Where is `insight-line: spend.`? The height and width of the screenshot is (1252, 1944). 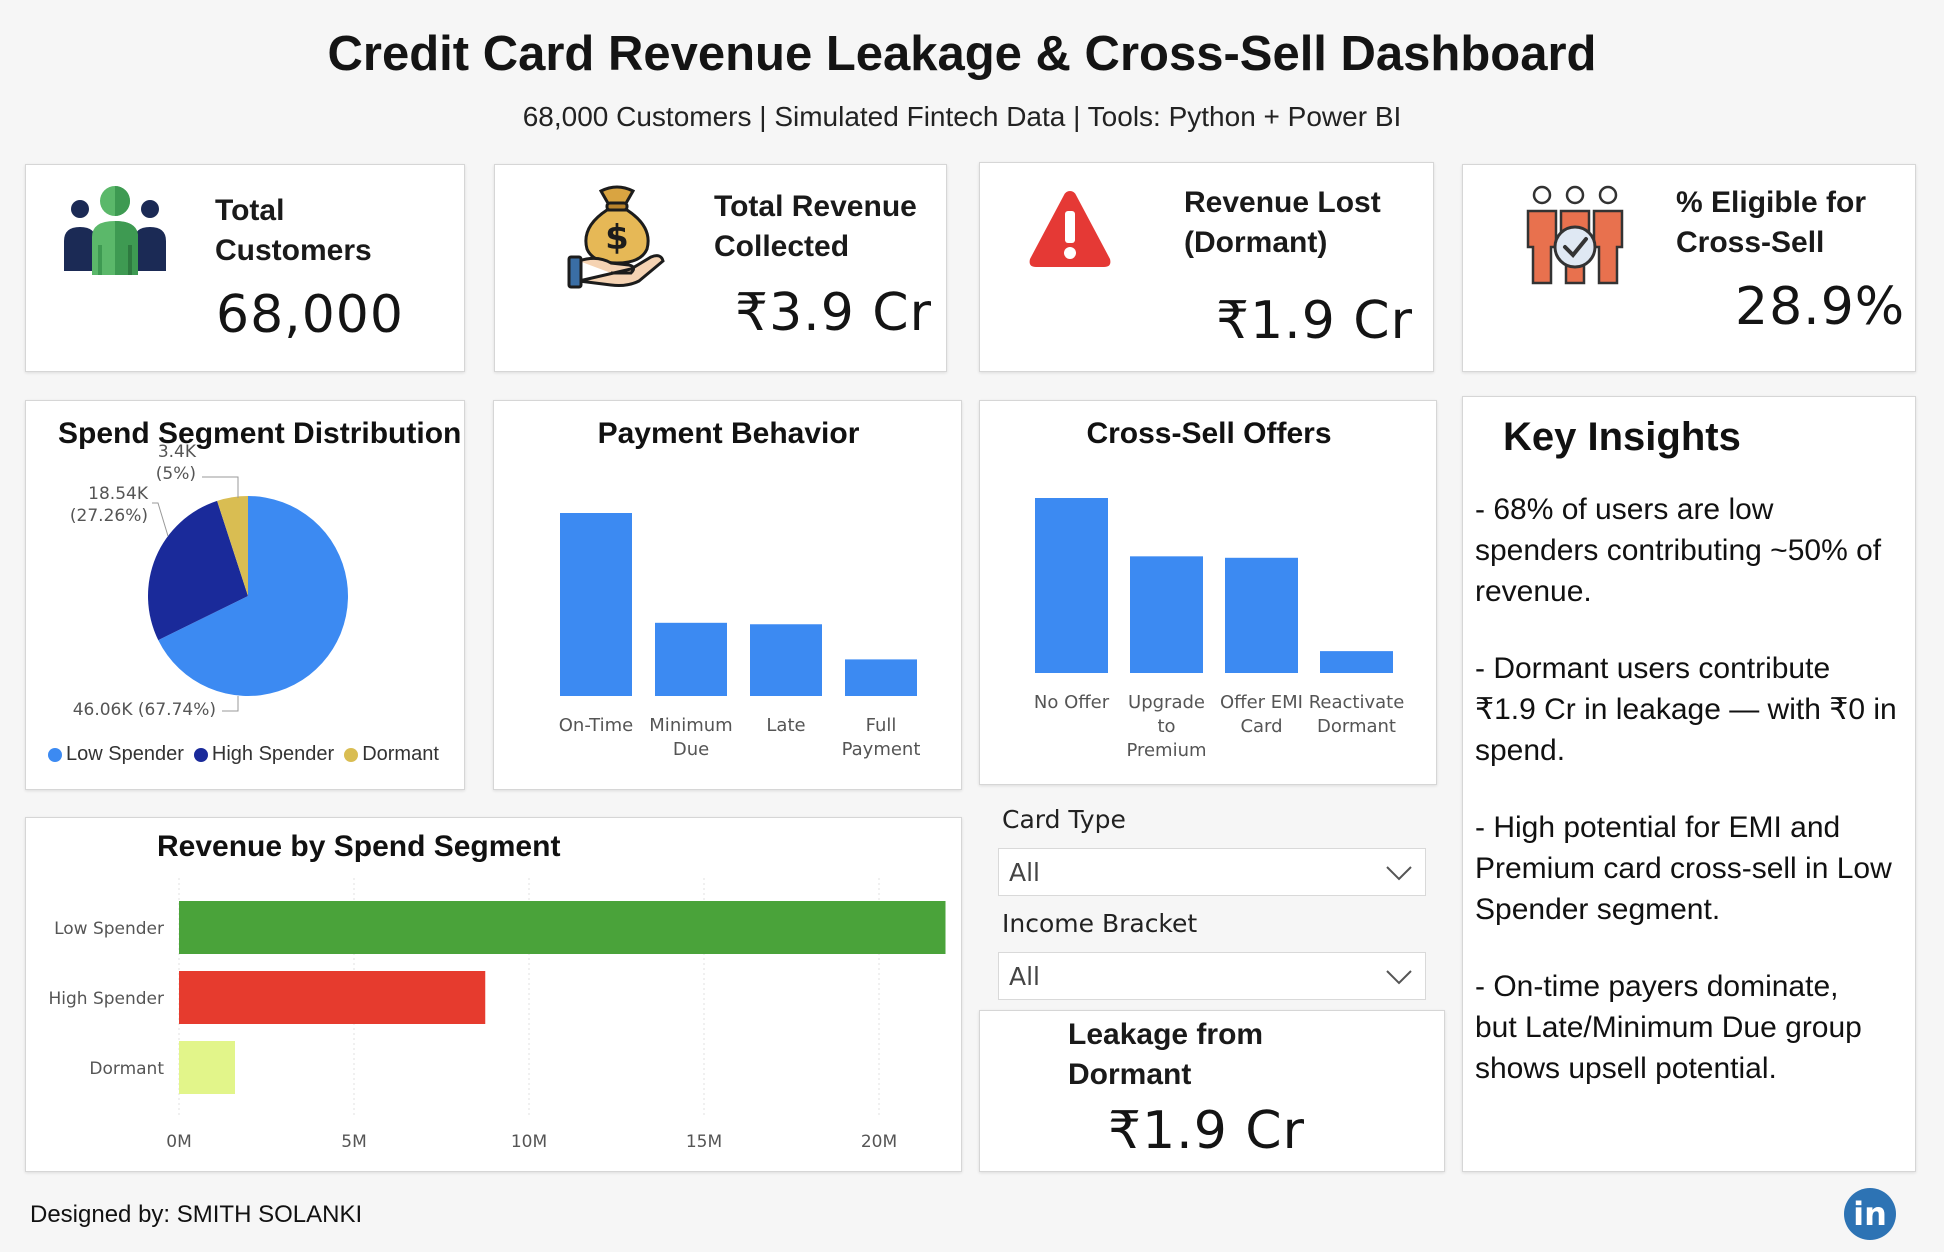
insight-line: spend. is located at coordinates (1520, 750).